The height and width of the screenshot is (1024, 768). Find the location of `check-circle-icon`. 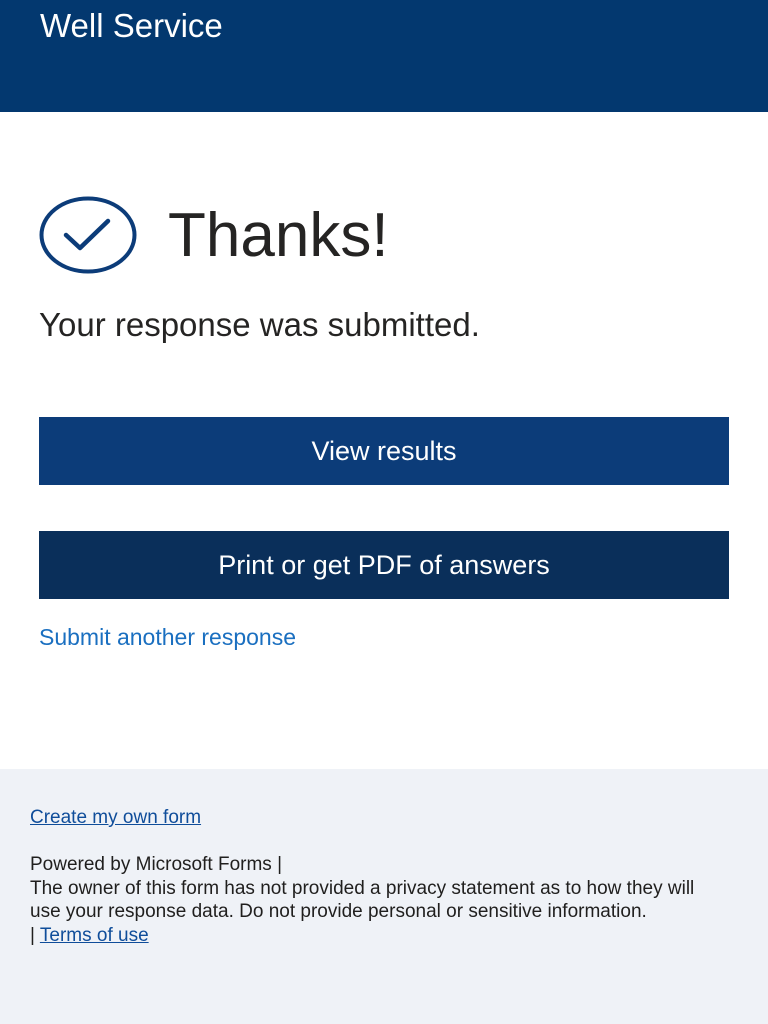

check-circle-icon is located at coordinates (88, 235).